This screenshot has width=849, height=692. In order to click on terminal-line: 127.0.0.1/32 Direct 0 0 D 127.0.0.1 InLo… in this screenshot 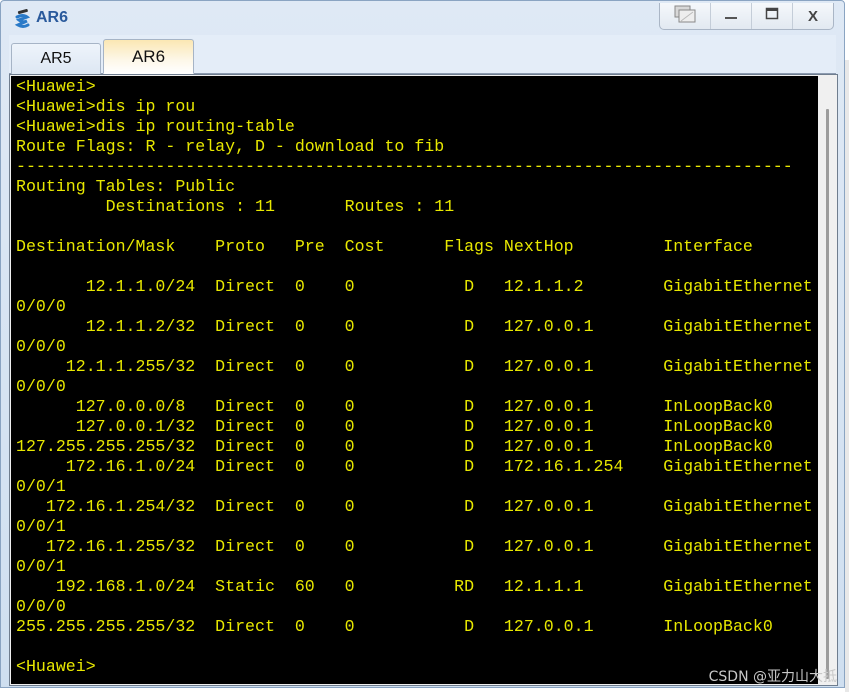, I will do `click(394, 426)`.